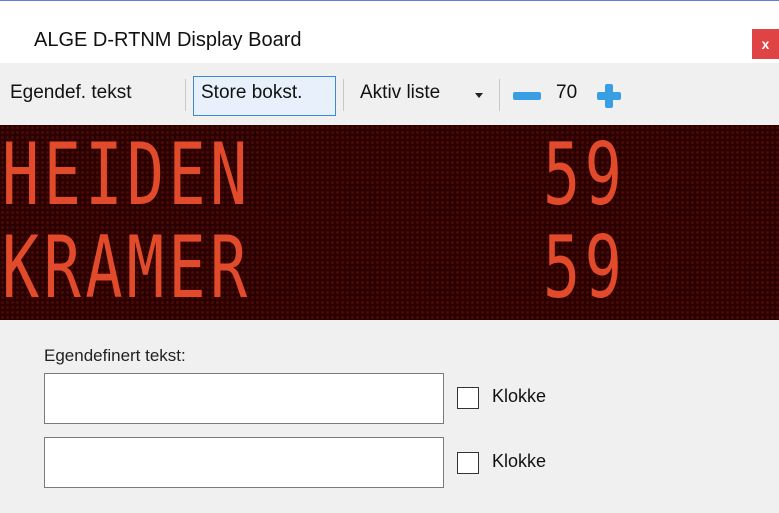 This screenshot has height=513, width=779. Describe the element at coordinates (585, 175) in the screenshot. I see `board-row-1-score: 59` at that location.